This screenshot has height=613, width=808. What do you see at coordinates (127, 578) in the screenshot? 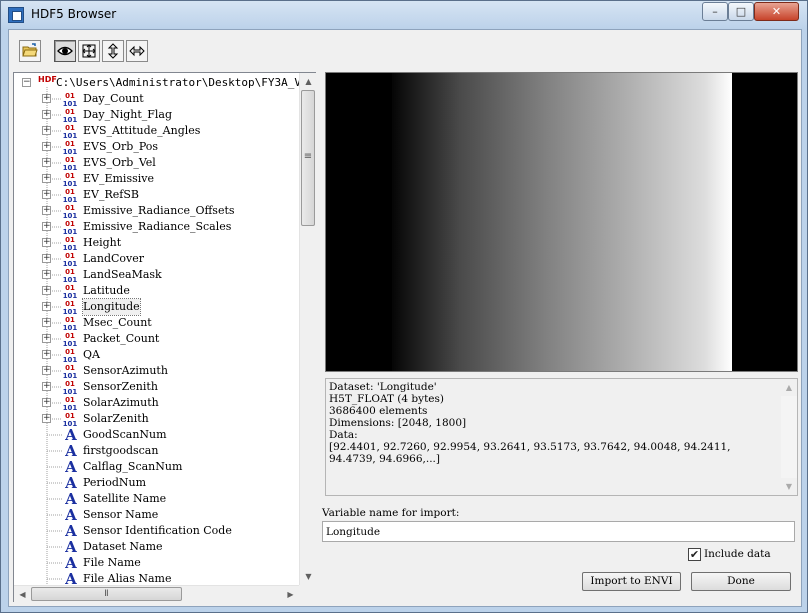
I see `tree-item-label: File Alias Name` at bounding box center [127, 578].